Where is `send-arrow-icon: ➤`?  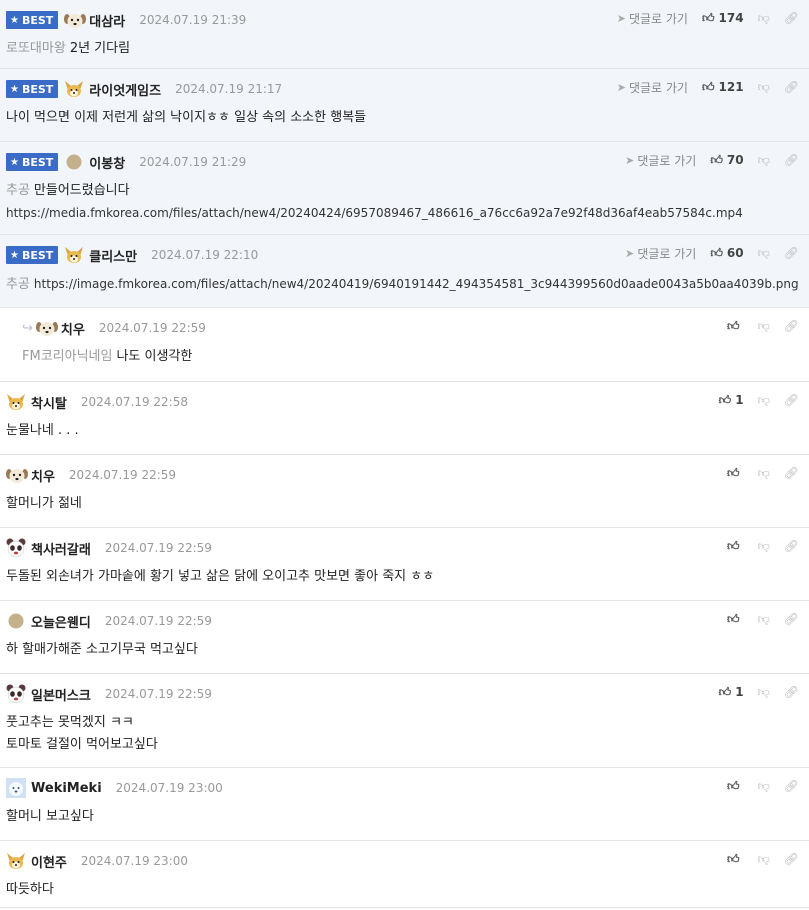 send-arrow-icon: ➤ is located at coordinates (630, 160).